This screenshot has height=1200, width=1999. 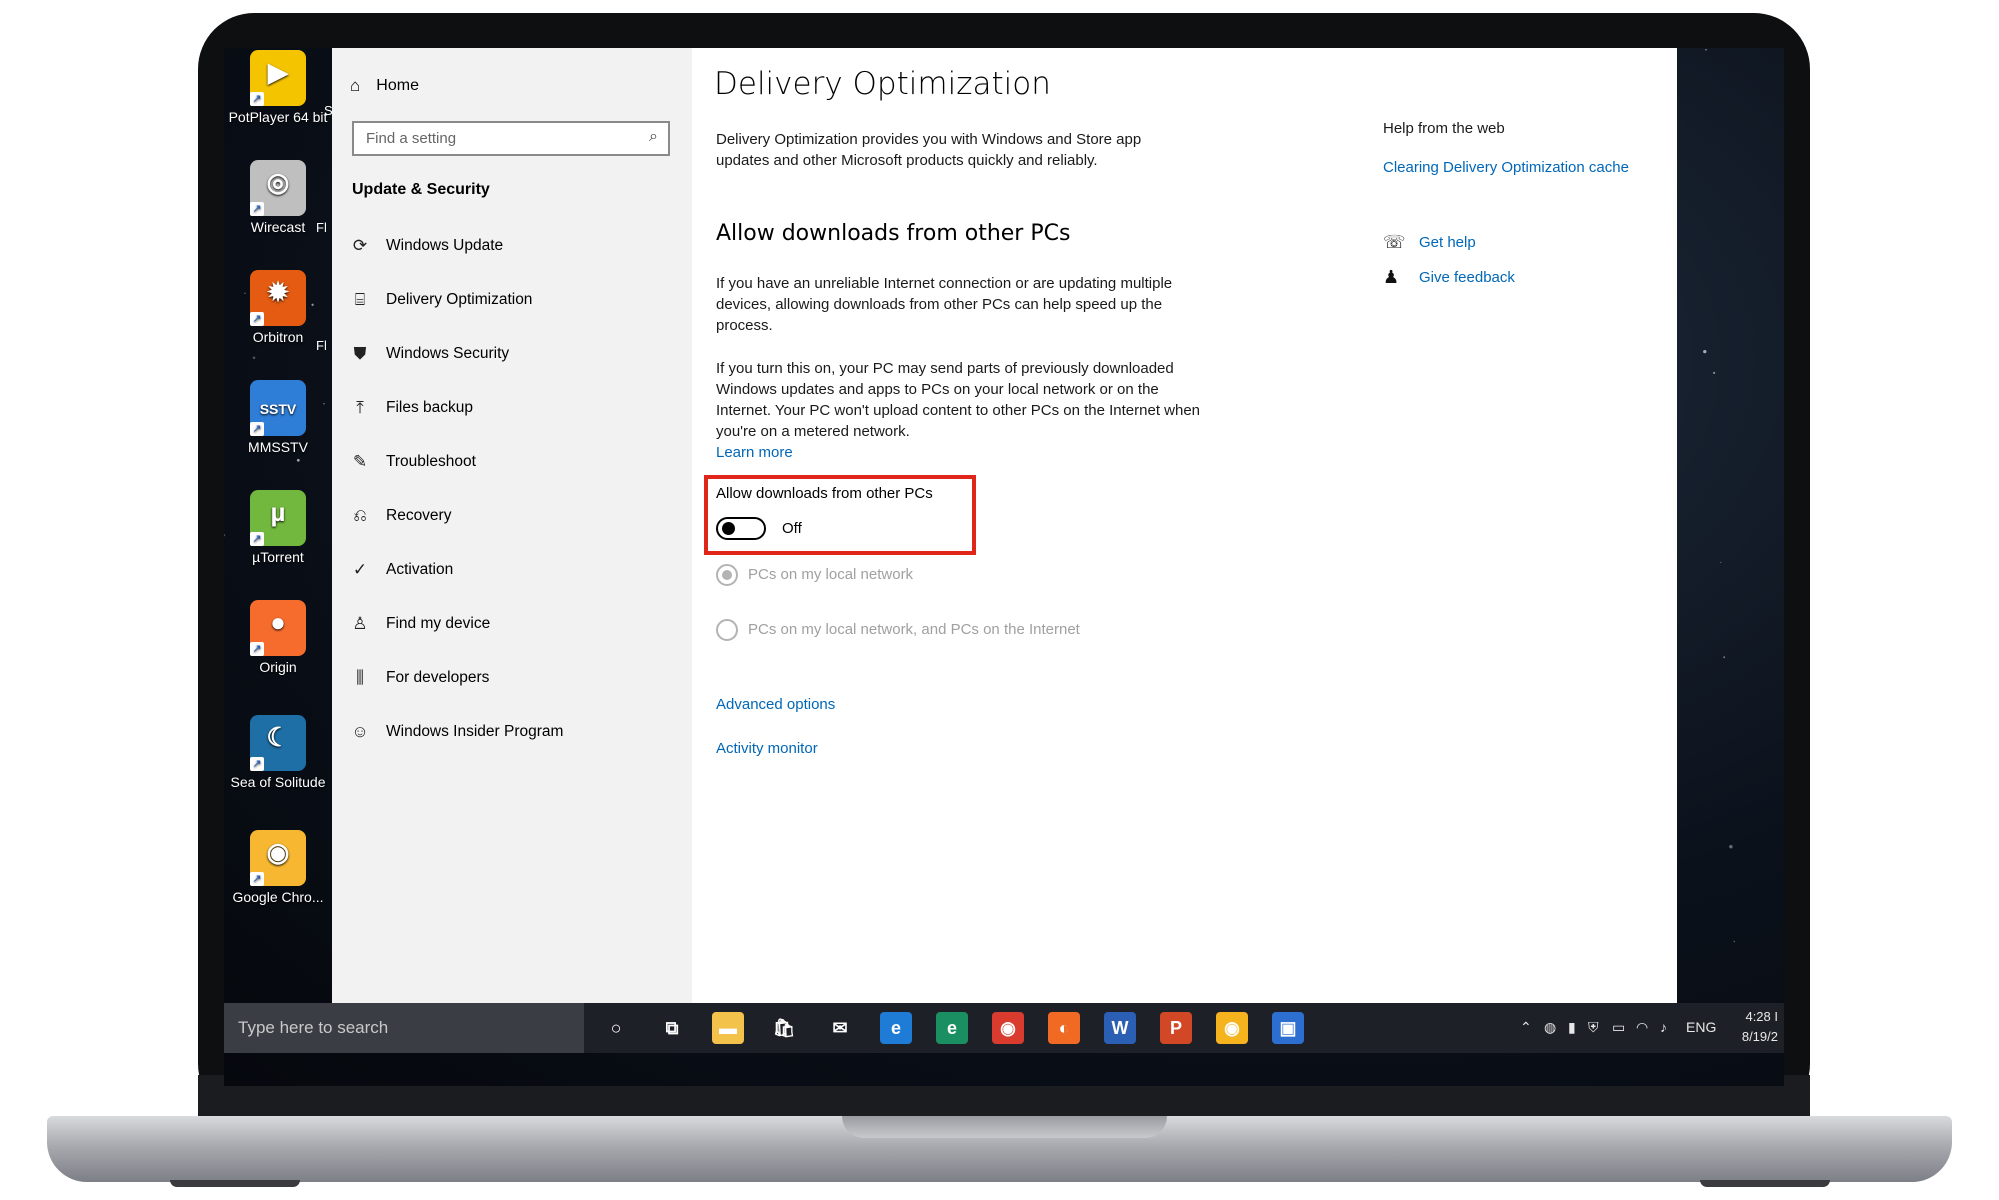 I want to click on app-glyph: ☾, so click(x=278, y=737).